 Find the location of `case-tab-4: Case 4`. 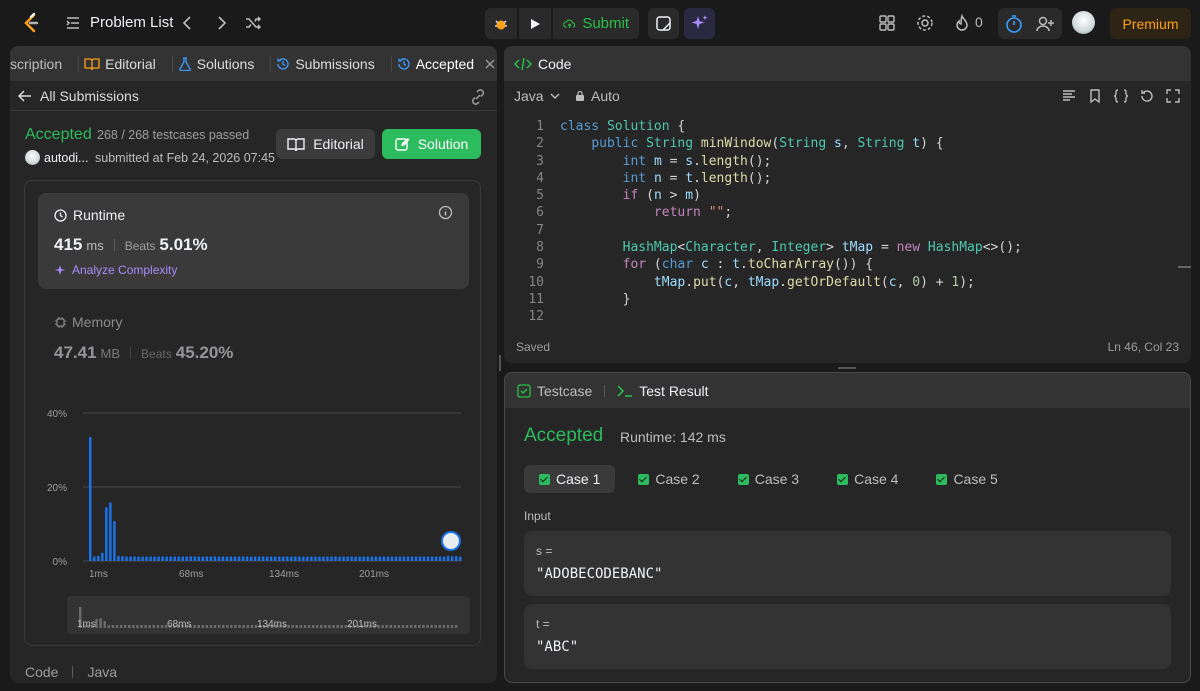

case-tab-4: Case 4 is located at coordinates (867, 479).